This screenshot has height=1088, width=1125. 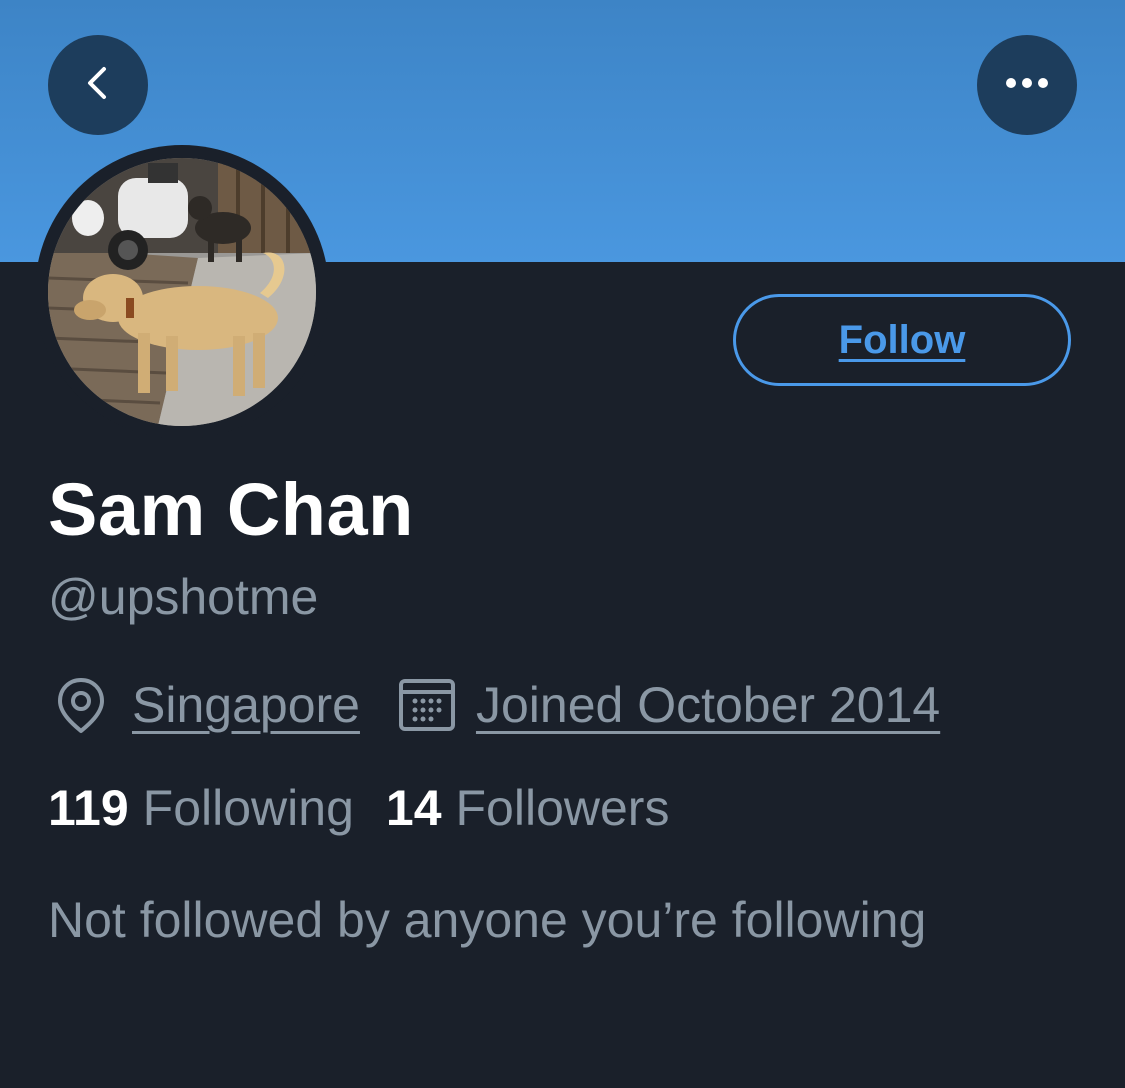 I want to click on calendar-icon, so click(x=427, y=705).